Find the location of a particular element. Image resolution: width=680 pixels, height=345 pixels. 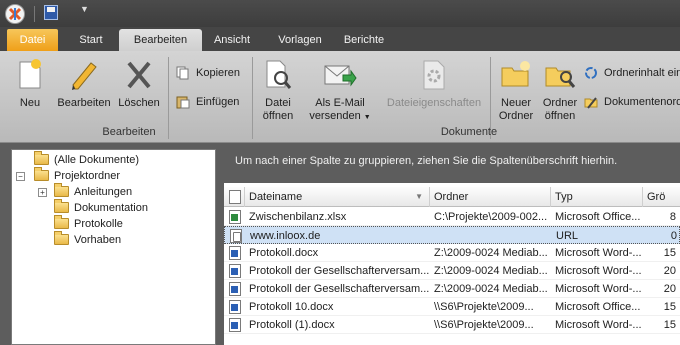

title-bar: ▼ is located at coordinates (340, 13).